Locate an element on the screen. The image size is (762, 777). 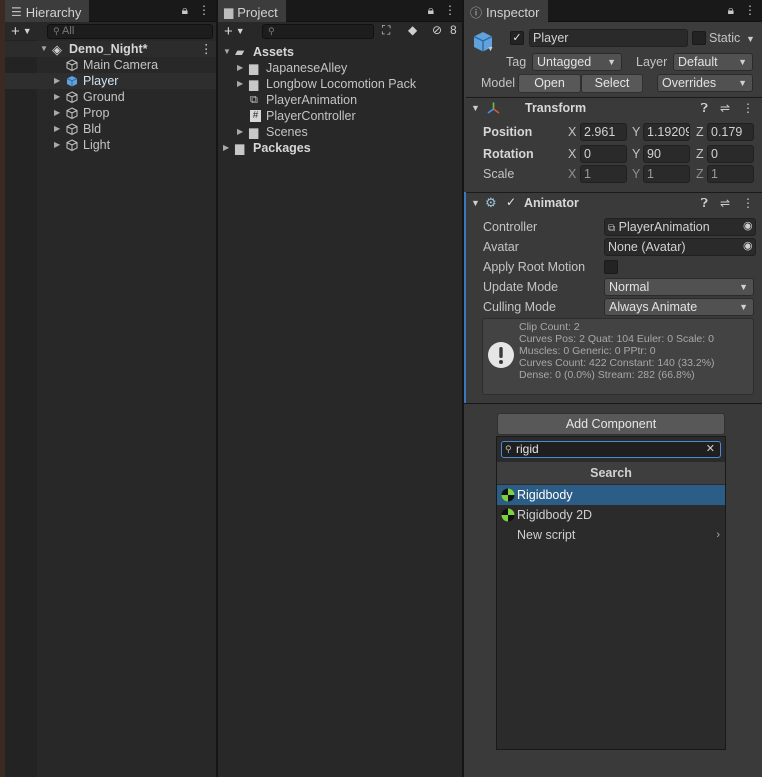
position-x-field: 2.961 is located at coordinates (603, 132).